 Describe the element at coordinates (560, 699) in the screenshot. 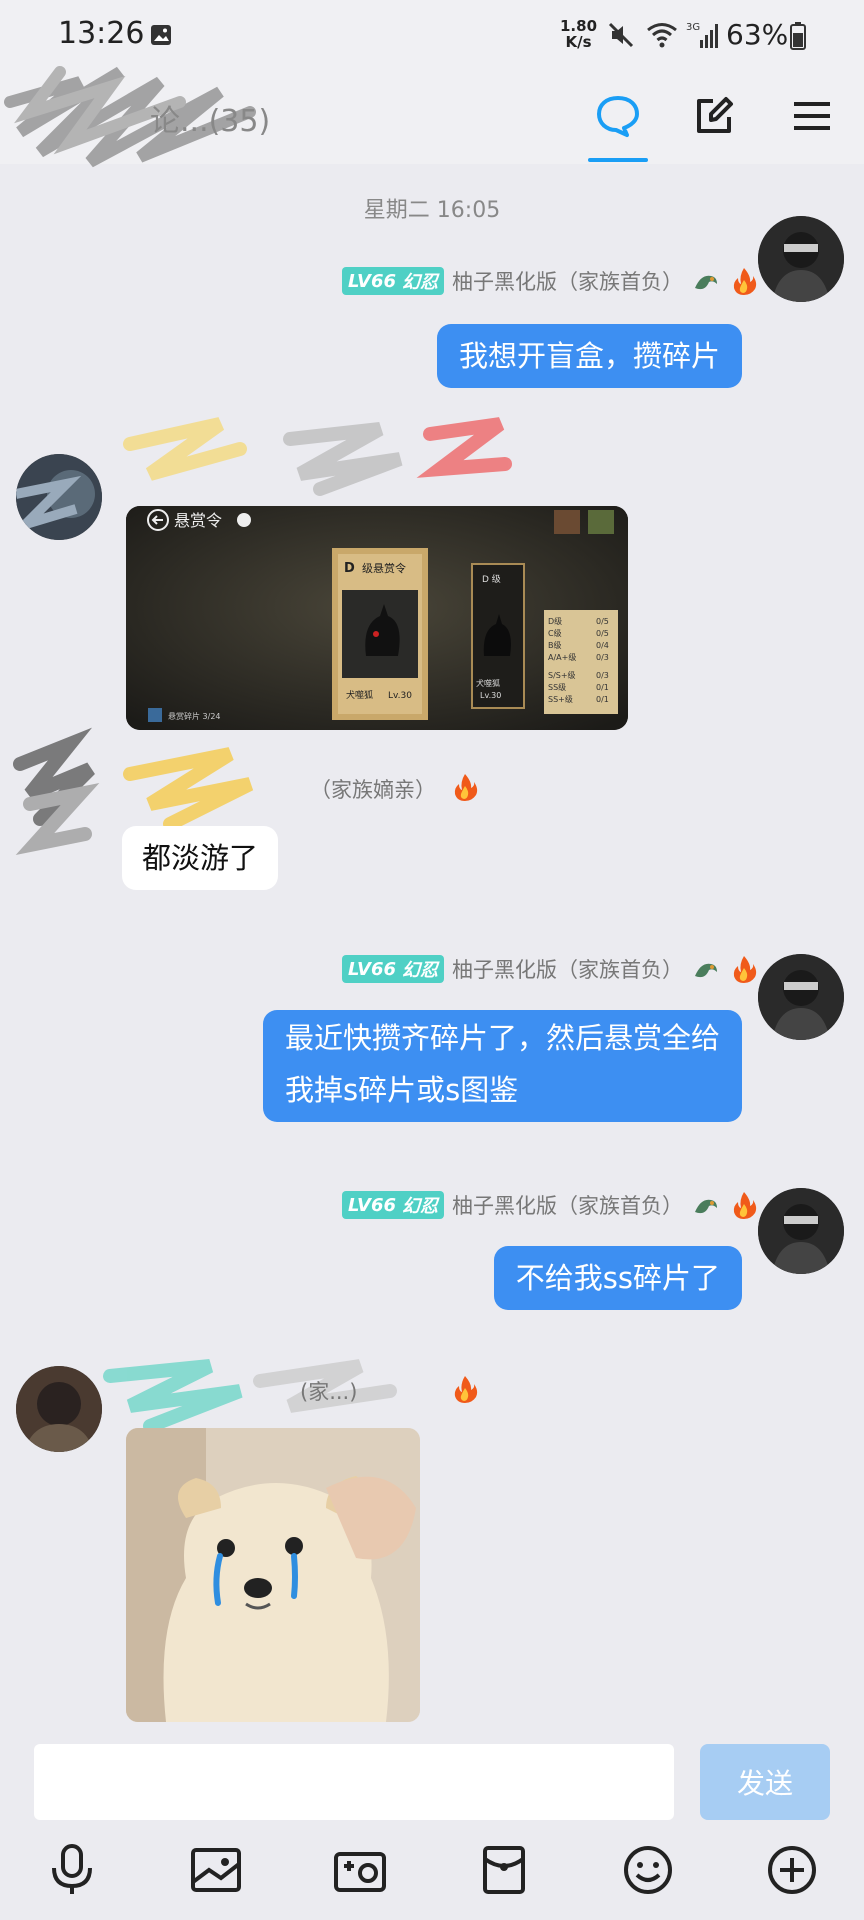

I see `table-label: SS+级` at that location.